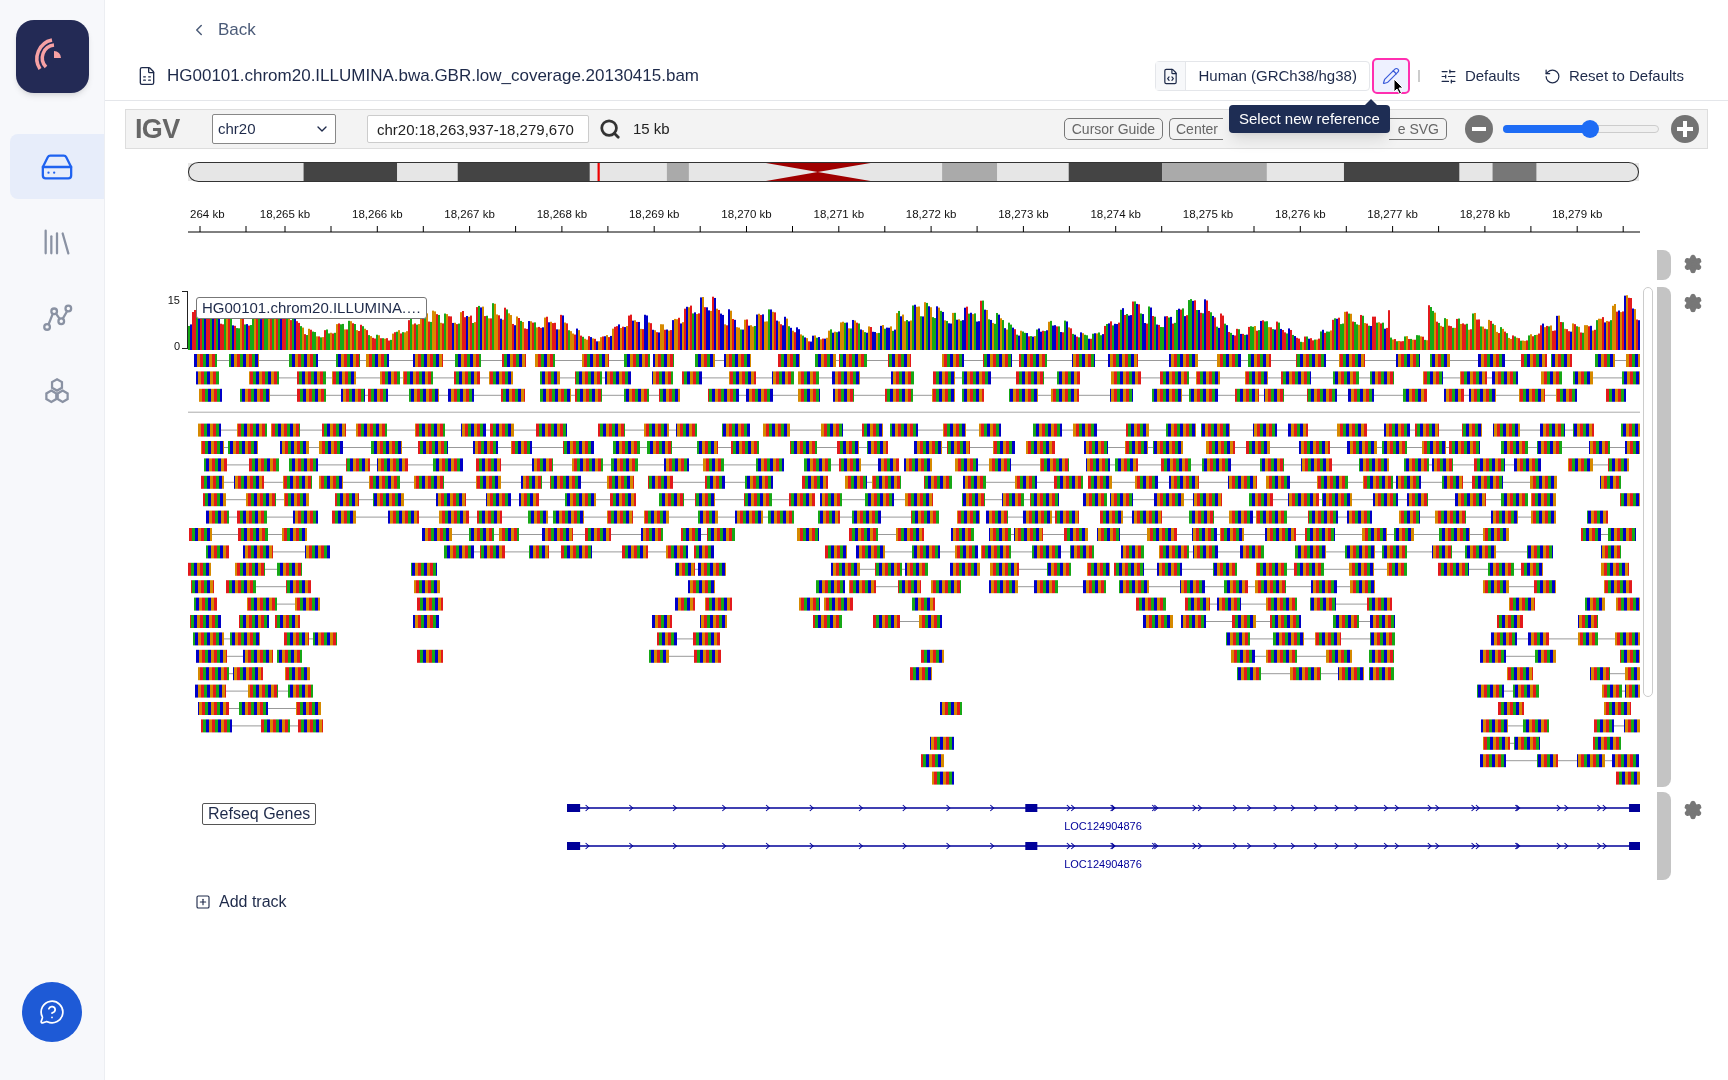 The width and height of the screenshot is (1728, 1080). Describe the element at coordinates (274, 129) in the screenshot. I see `chromosome-select: chr20` at that location.